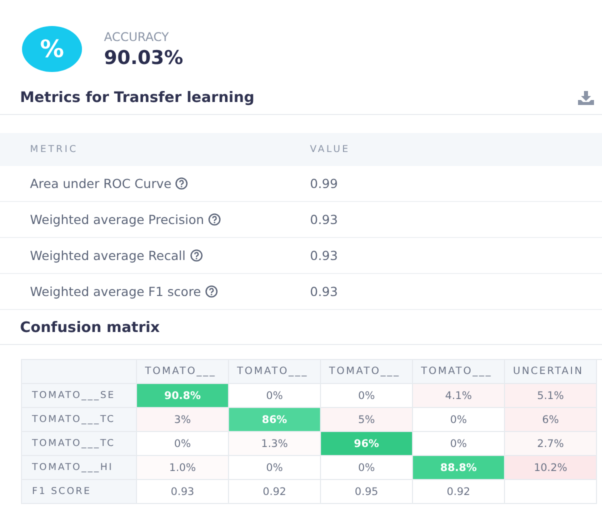  What do you see at coordinates (275, 420) in the screenshot?
I see `matrix-cell: 86%` at bounding box center [275, 420].